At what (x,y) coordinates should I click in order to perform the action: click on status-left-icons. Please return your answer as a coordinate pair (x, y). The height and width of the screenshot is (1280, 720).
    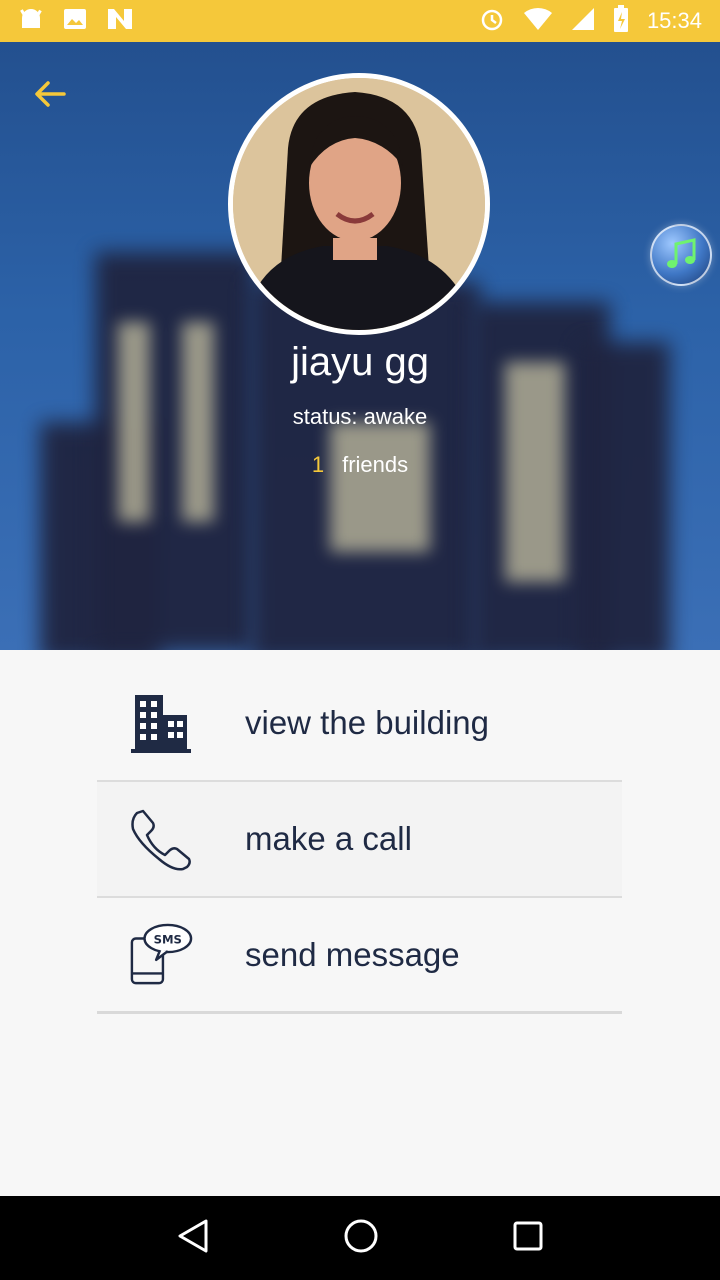
    Looking at the image, I should click on (76, 21).